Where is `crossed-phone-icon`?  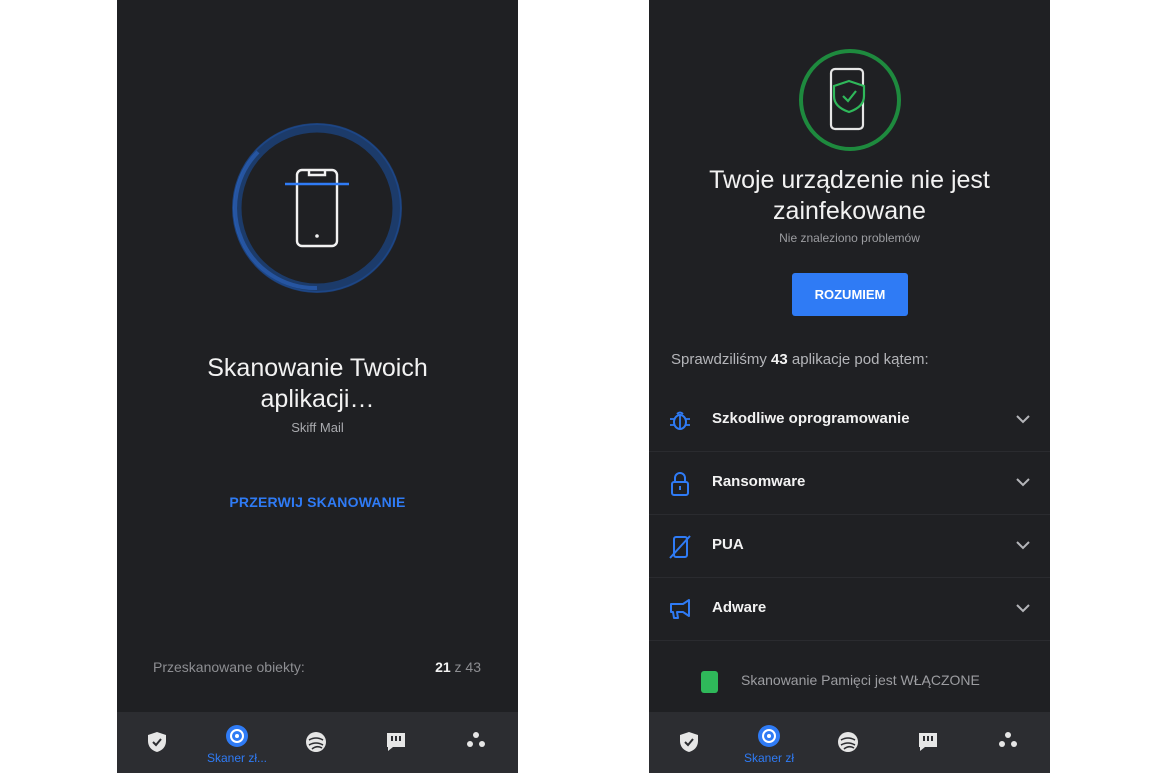
crossed-phone-icon is located at coordinates (680, 547).